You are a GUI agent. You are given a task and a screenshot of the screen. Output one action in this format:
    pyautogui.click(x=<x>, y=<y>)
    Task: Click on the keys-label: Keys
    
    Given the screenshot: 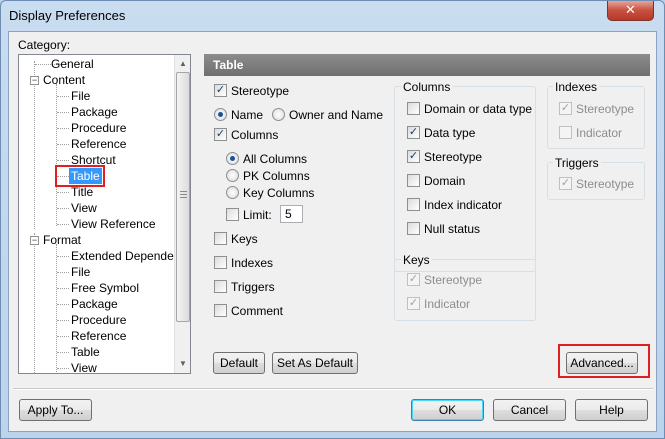 What is the action you would take?
    pyautogui.click(x=244, y=239)
    